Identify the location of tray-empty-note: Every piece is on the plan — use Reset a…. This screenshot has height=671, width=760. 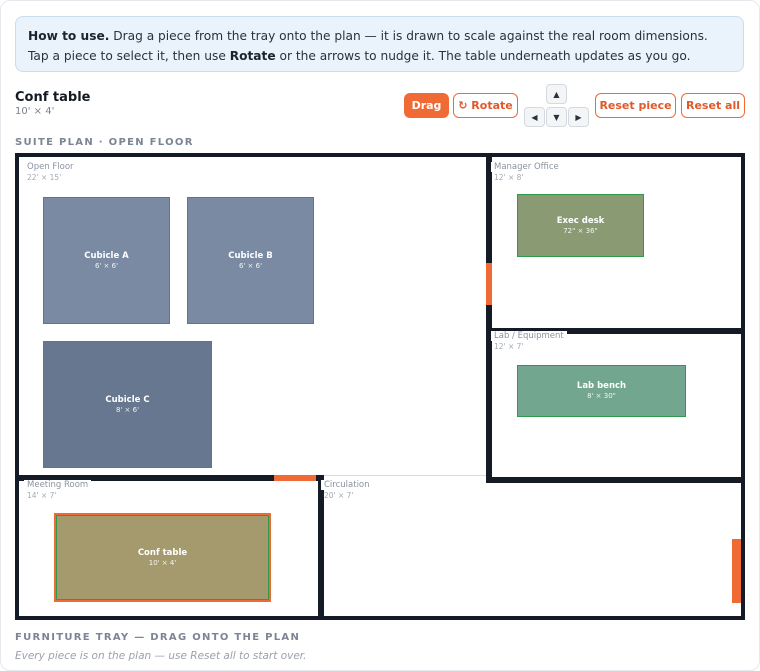
(161, 656).